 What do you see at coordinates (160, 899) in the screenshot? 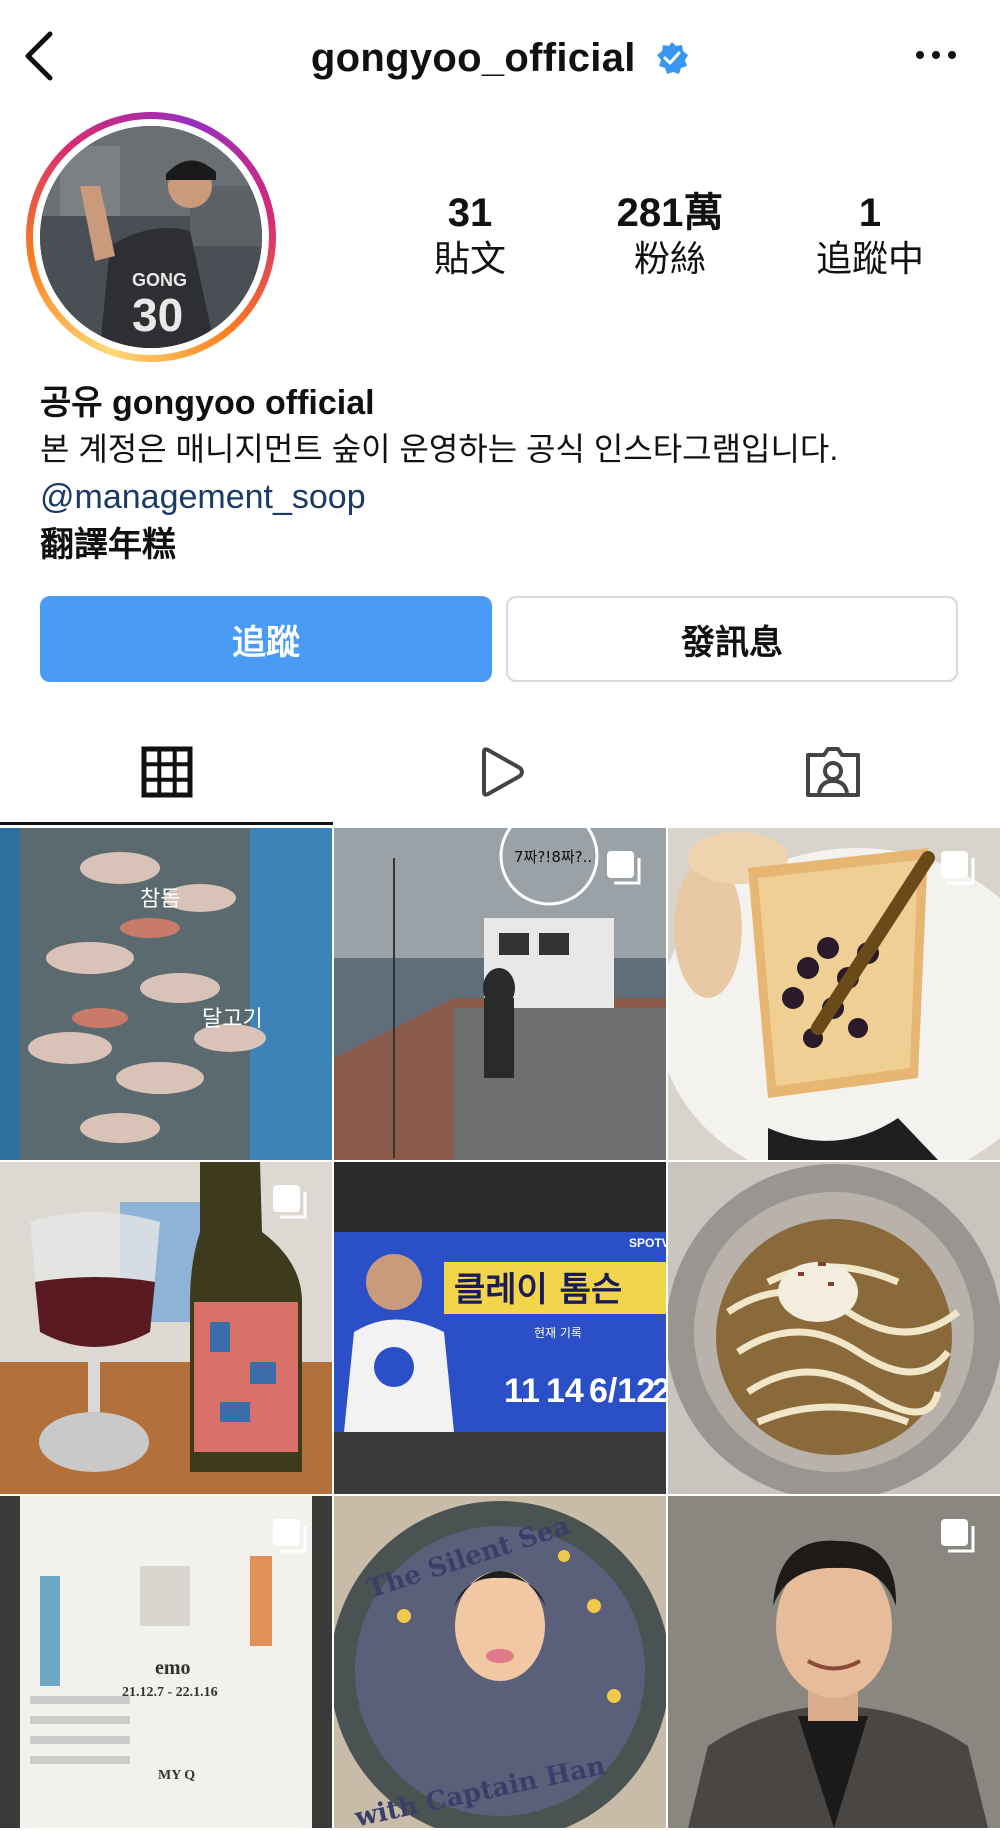
I see `post-overlay-text: 참돔` at bounding box center [160, 899].